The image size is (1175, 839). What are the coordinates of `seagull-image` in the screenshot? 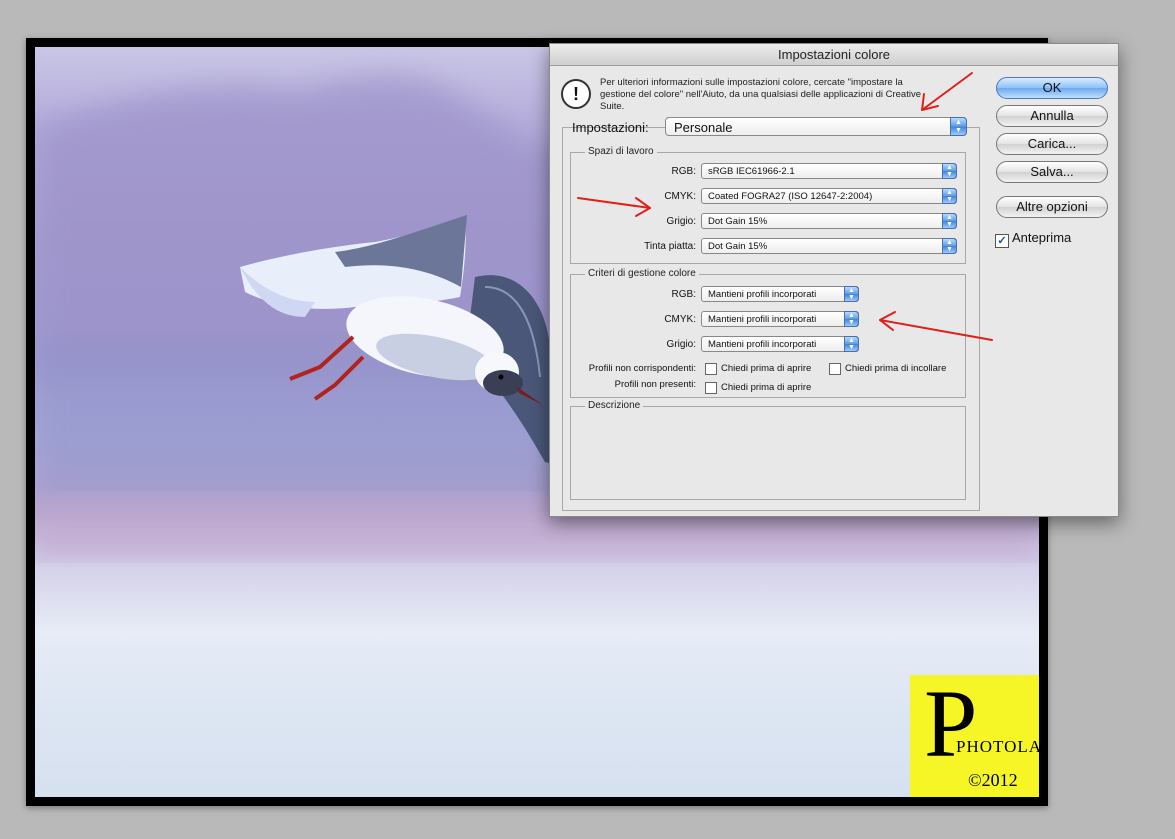 It's located at (402, 341).